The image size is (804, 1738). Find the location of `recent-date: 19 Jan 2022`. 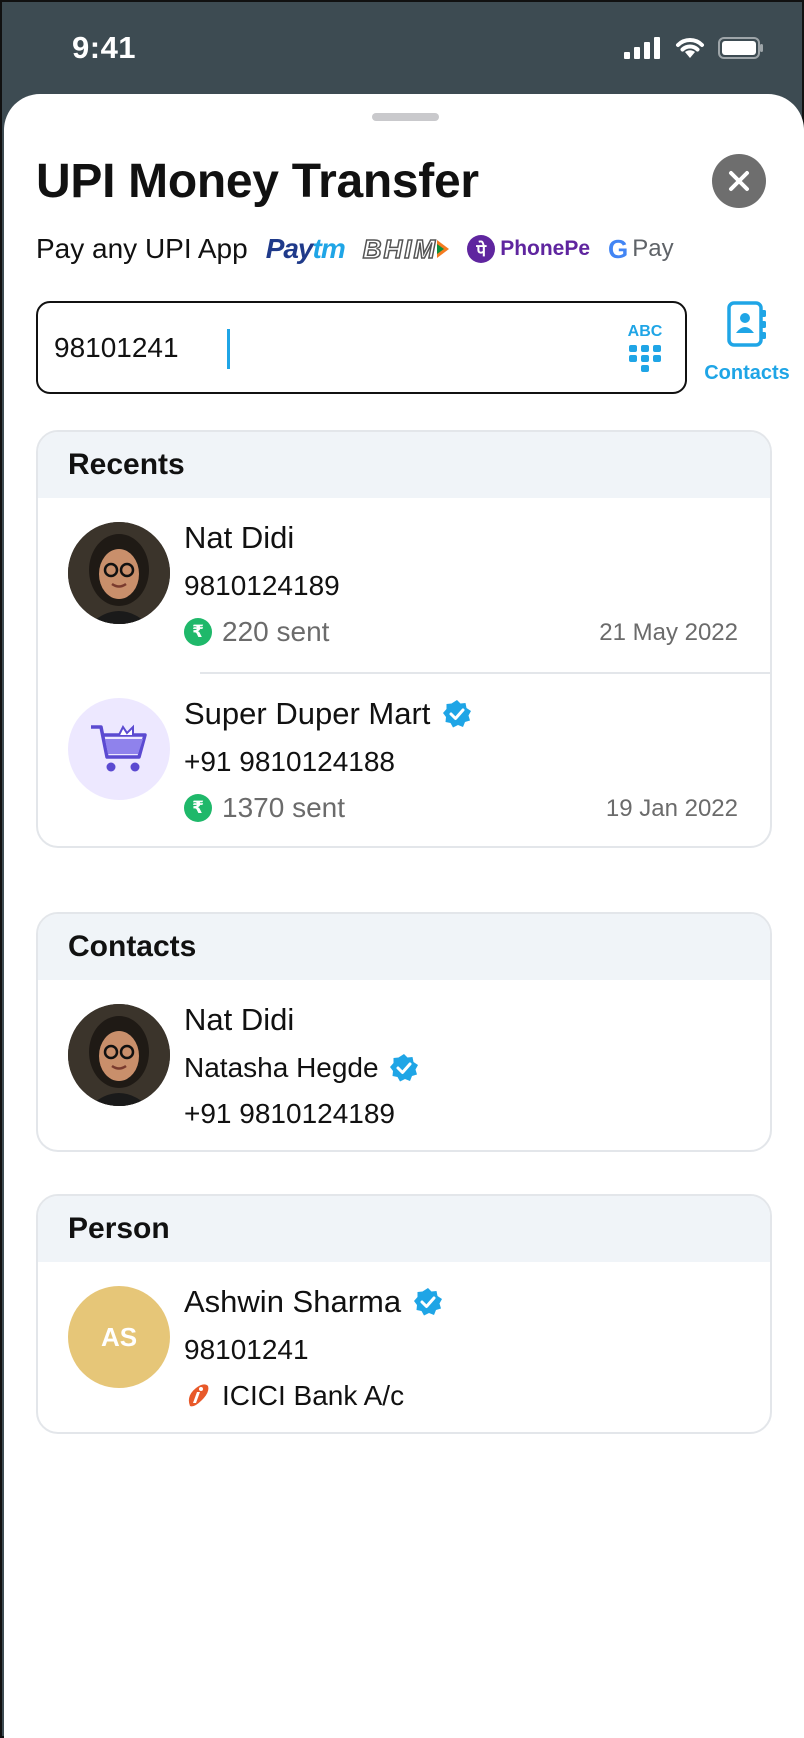

recent-date: 19 Jan 2022 is located at coordinates (671, 808).